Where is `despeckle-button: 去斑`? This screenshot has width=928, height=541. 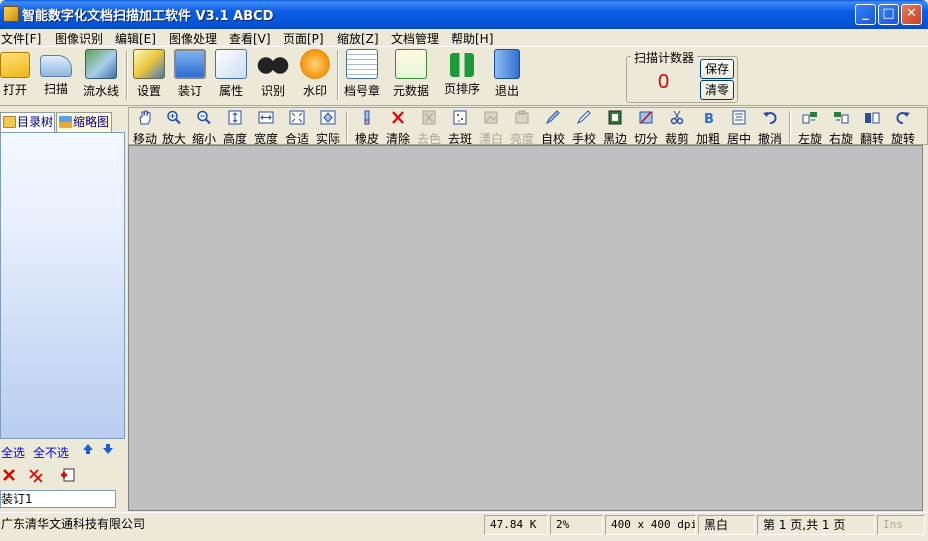 despeckle-button: 去斑 is located at coordinates (460, 128).